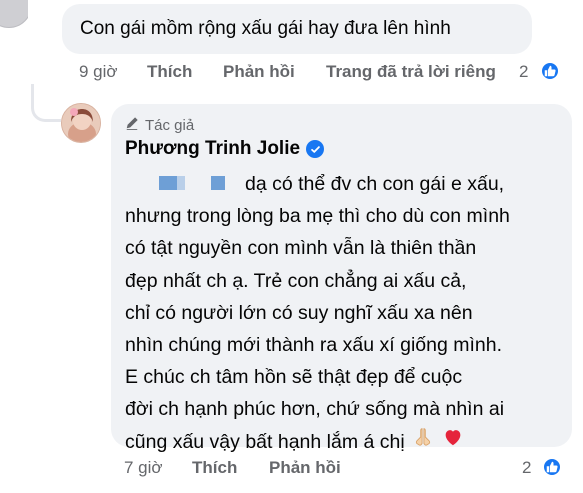 The height and width of the screenshot is (493, 583). I want to click on author-tag-label: Tác giả, so click(170, 125).